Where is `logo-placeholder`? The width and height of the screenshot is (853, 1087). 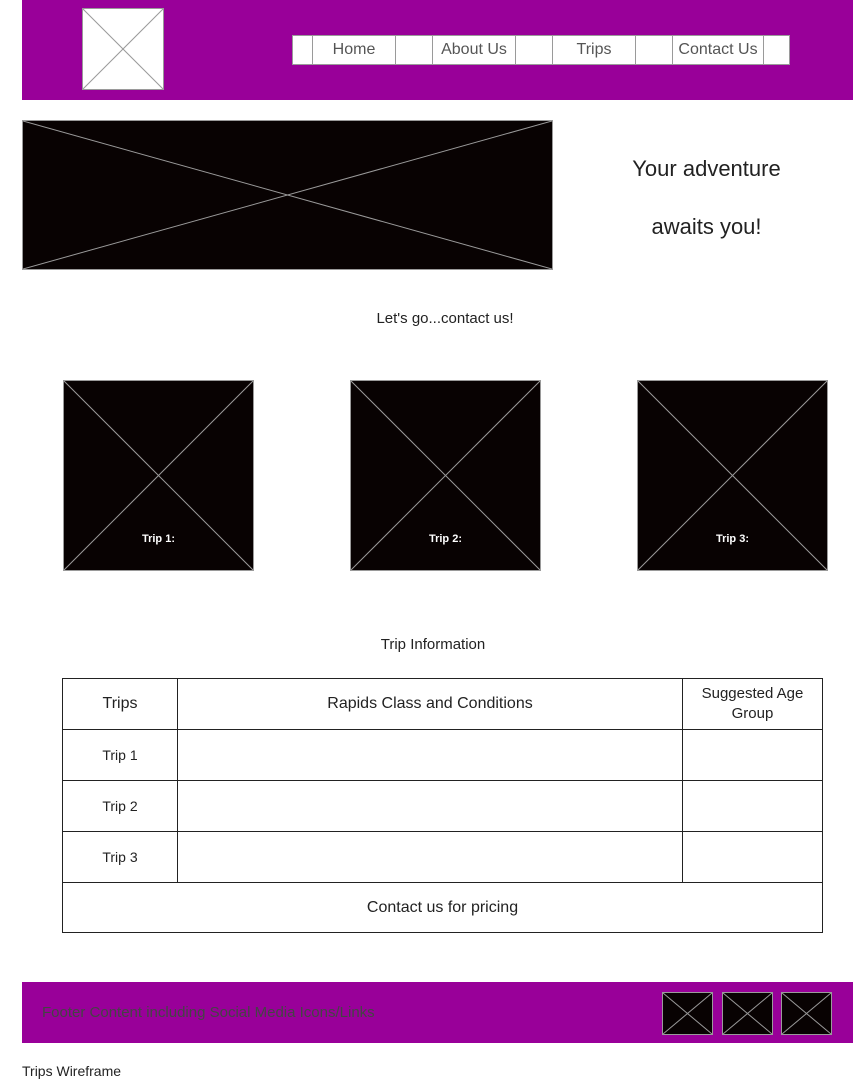 logo-placeholder is located at coordinates (123, 49).